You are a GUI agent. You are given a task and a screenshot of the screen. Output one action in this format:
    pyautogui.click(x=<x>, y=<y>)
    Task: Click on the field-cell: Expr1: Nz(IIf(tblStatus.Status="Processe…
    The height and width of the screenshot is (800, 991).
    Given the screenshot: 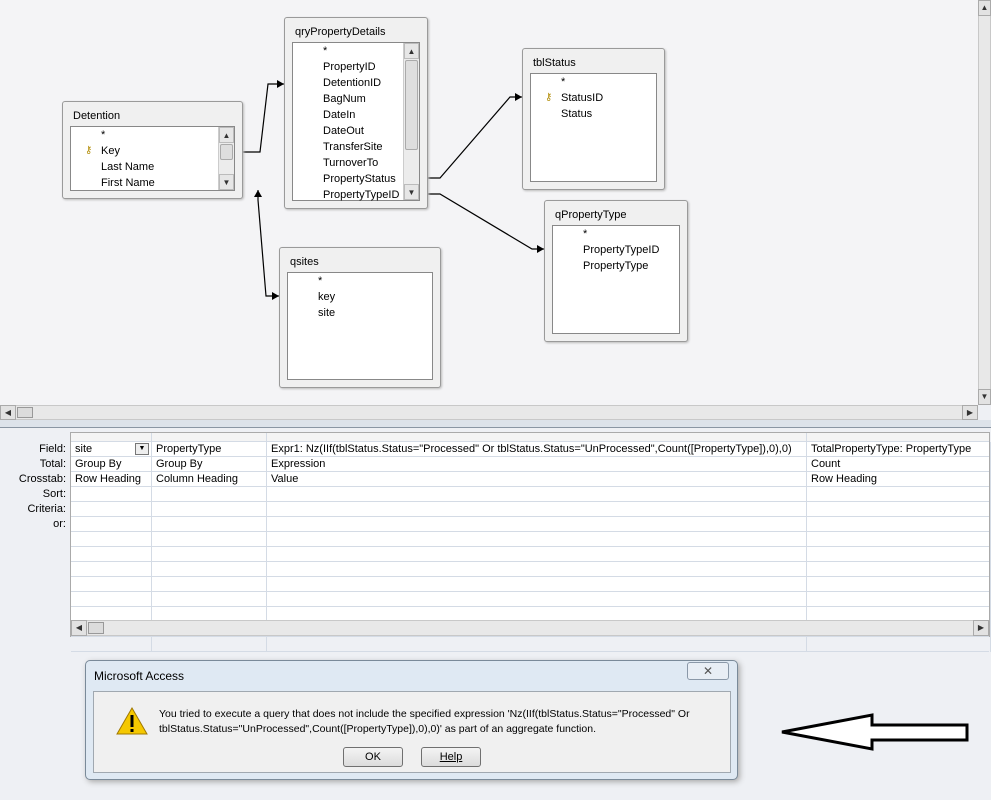 What is the action you would take?
    pyautogui.click(x=537, y=449)
    